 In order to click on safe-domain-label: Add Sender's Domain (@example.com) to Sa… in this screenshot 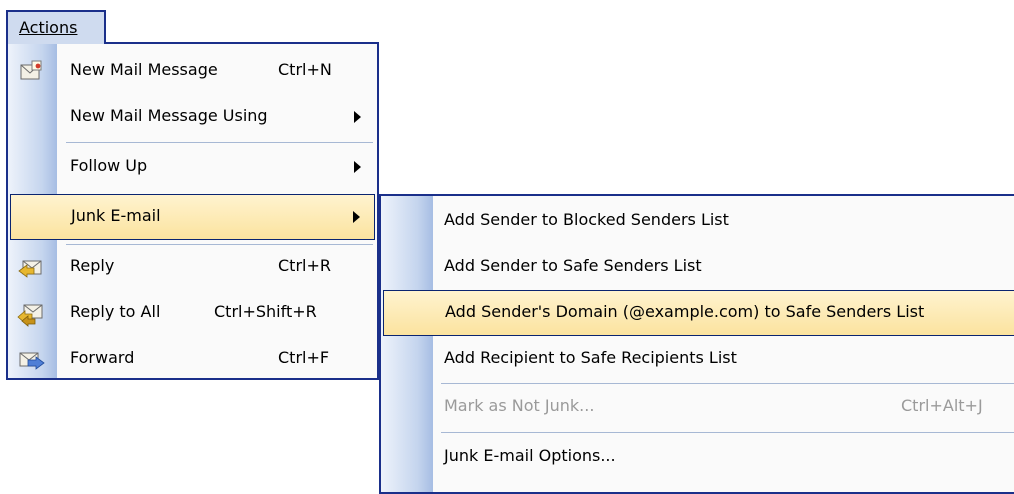, I will do `click(685, 311)`.